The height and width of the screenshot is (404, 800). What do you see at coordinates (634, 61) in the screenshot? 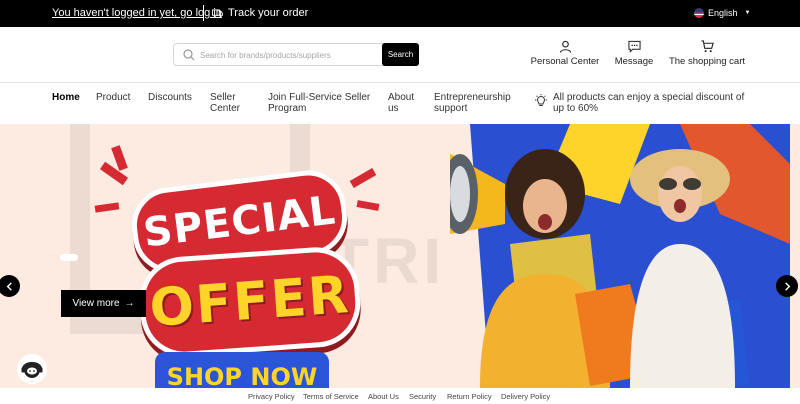
I see `message-label: Message` at bounding box center [634, 61].